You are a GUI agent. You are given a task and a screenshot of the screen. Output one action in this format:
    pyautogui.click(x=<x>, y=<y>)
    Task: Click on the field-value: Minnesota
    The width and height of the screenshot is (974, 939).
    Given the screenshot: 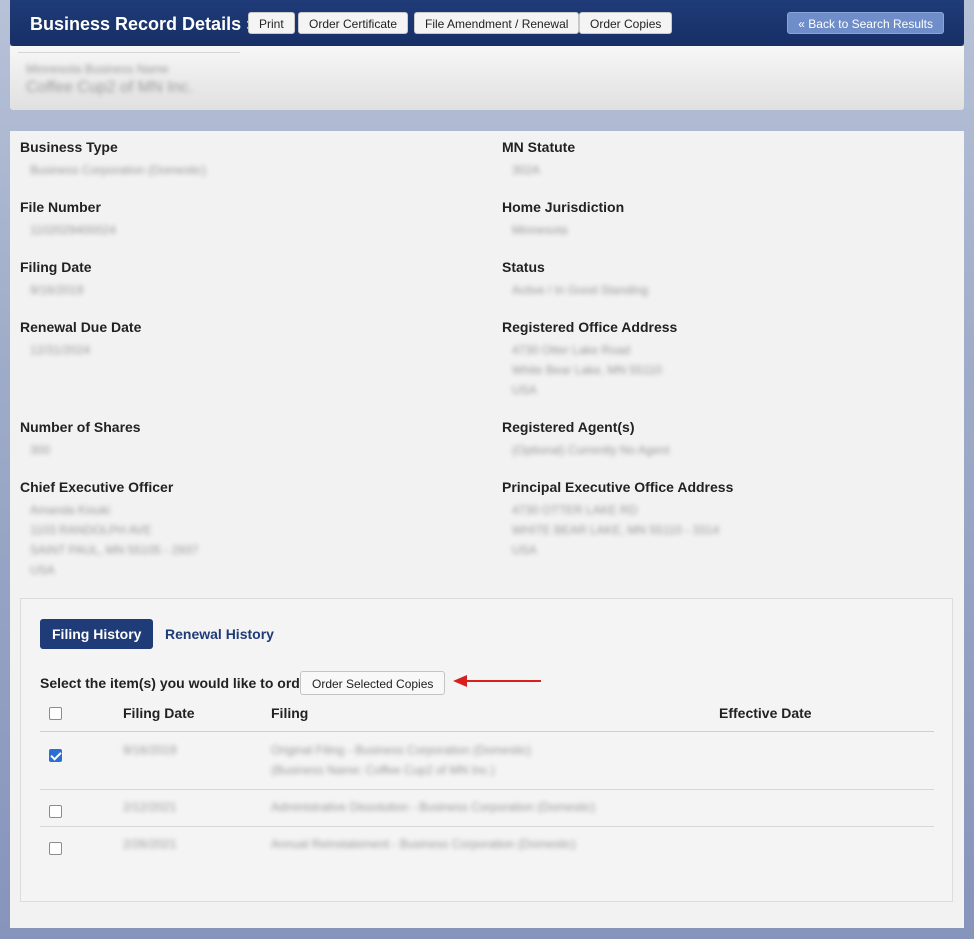 What is the action you would take?
    pyautogui.click(x=540, y=230)
    